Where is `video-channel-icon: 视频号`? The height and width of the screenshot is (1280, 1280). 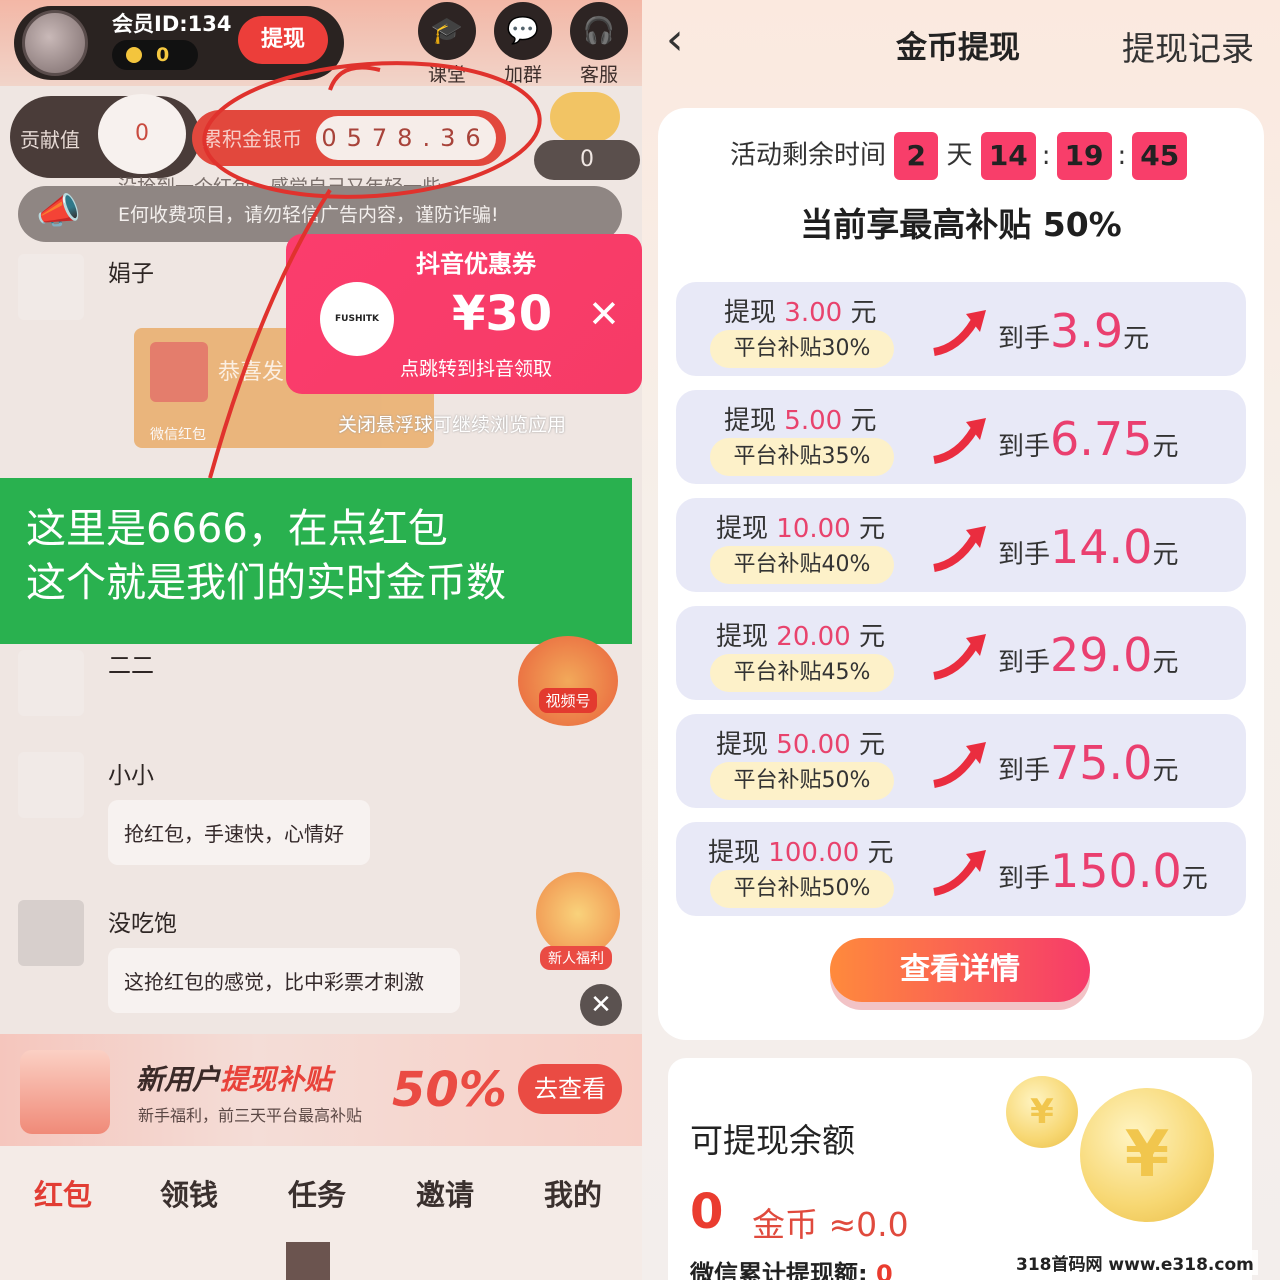 video-channel-icon: 视频号 is located at coordinates (568, 681).